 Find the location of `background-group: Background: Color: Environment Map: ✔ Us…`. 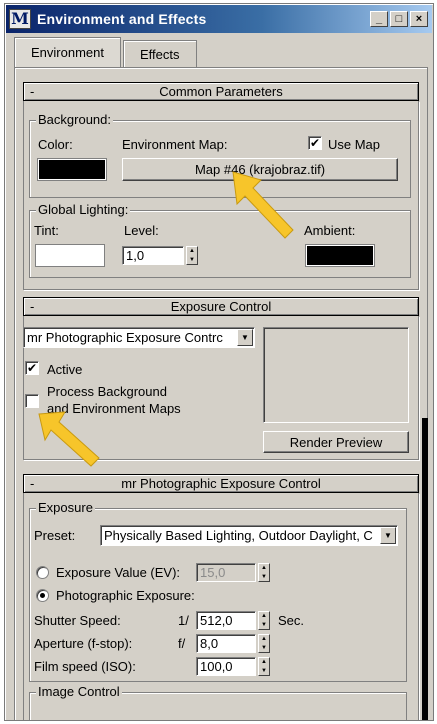

background-group: Background: Color: Environment Map: ✔ Us… is located at coordinates (220, 155).